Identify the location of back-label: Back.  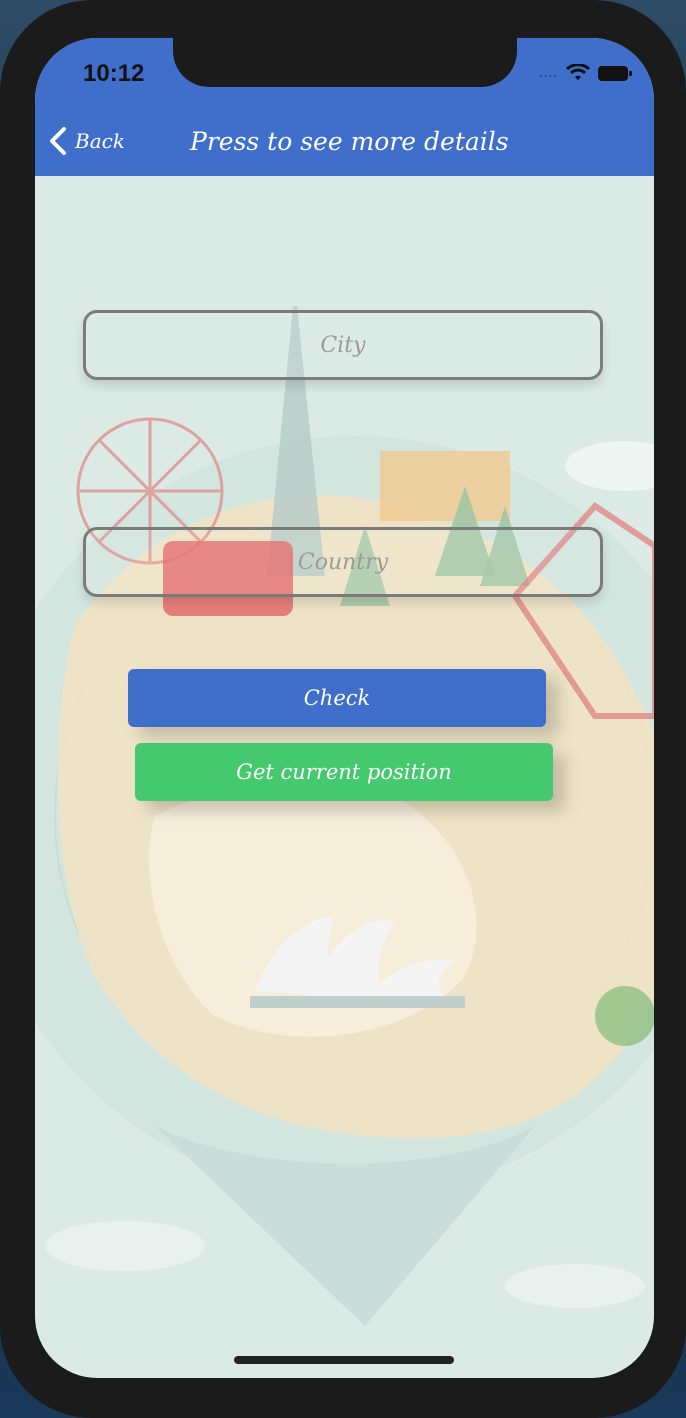
(100, 141).